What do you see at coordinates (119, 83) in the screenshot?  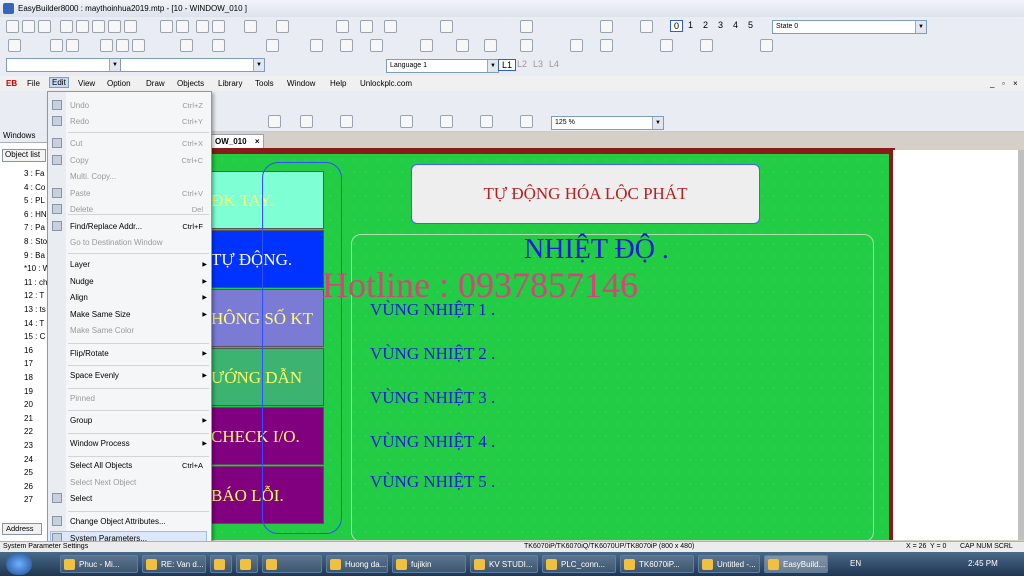 I see `menu-option: Option` at bounding box center [119, 83].